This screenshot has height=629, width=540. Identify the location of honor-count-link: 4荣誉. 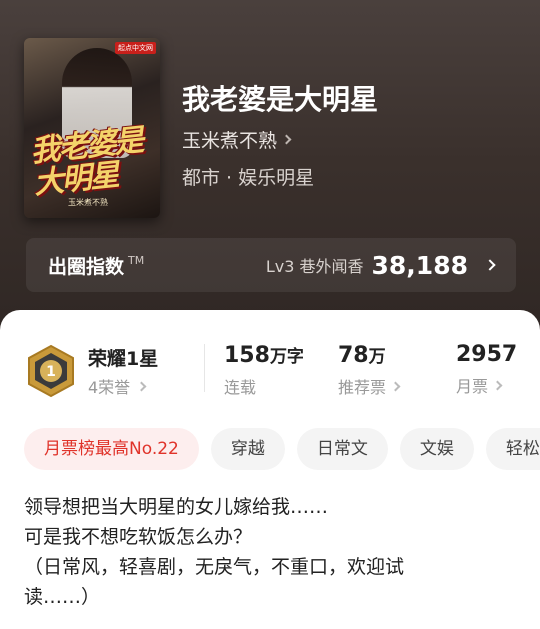
(117, 386).